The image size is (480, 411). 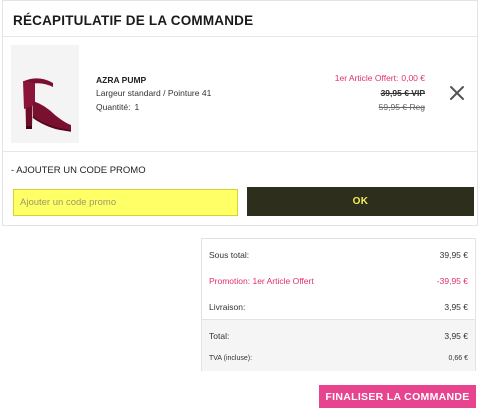 I want to click on total-value: 3,95 €, so click(x=456, y=336).